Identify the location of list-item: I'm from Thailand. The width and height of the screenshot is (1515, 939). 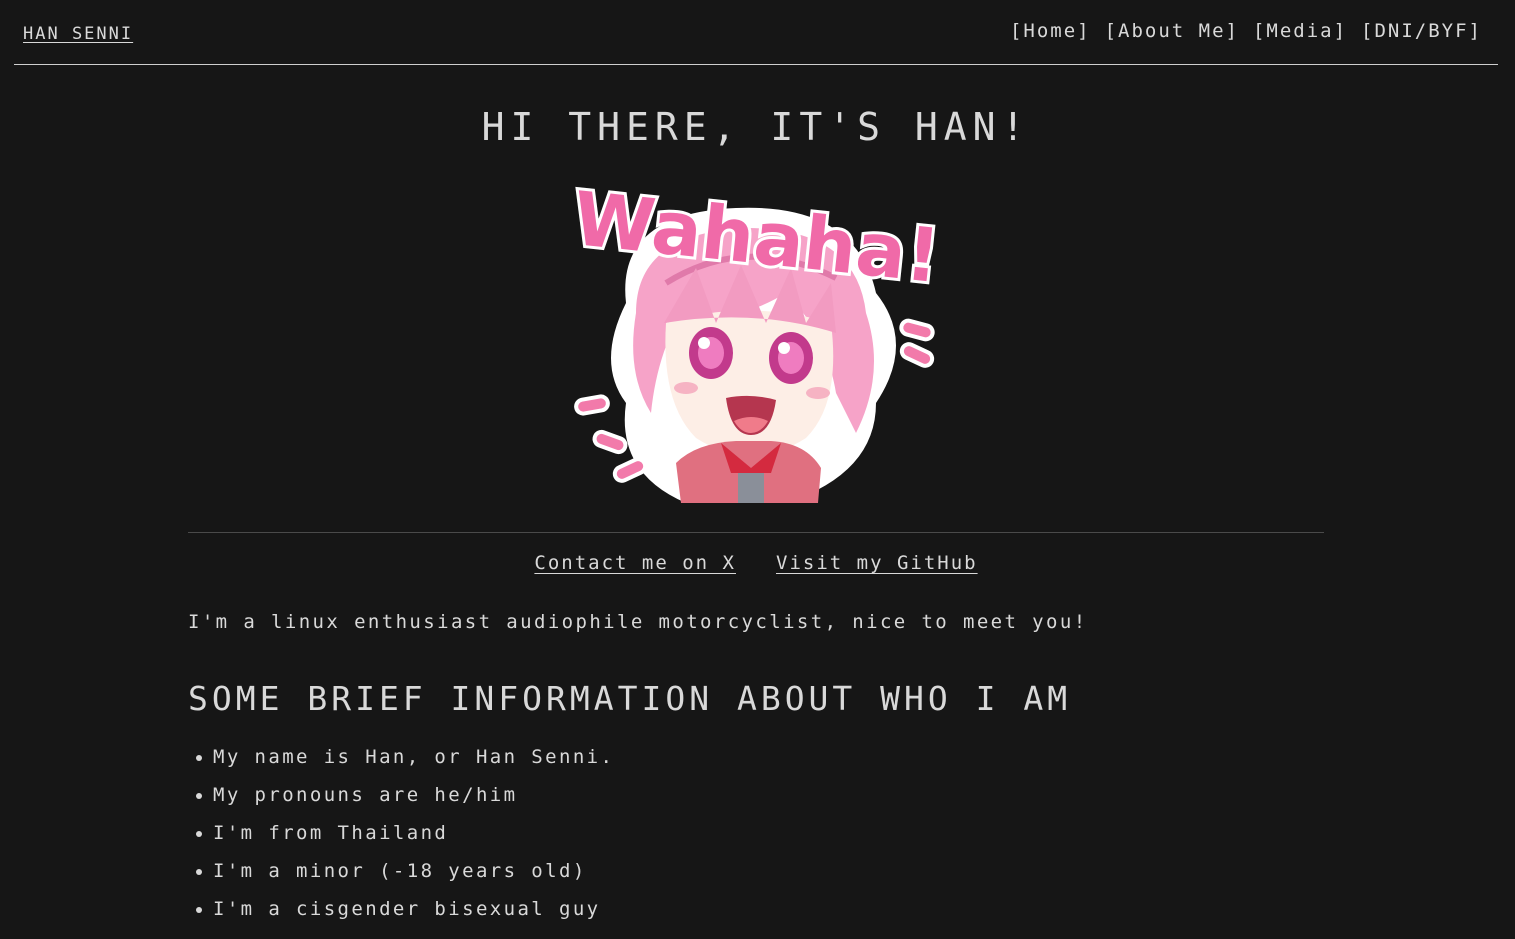
(401, 838).